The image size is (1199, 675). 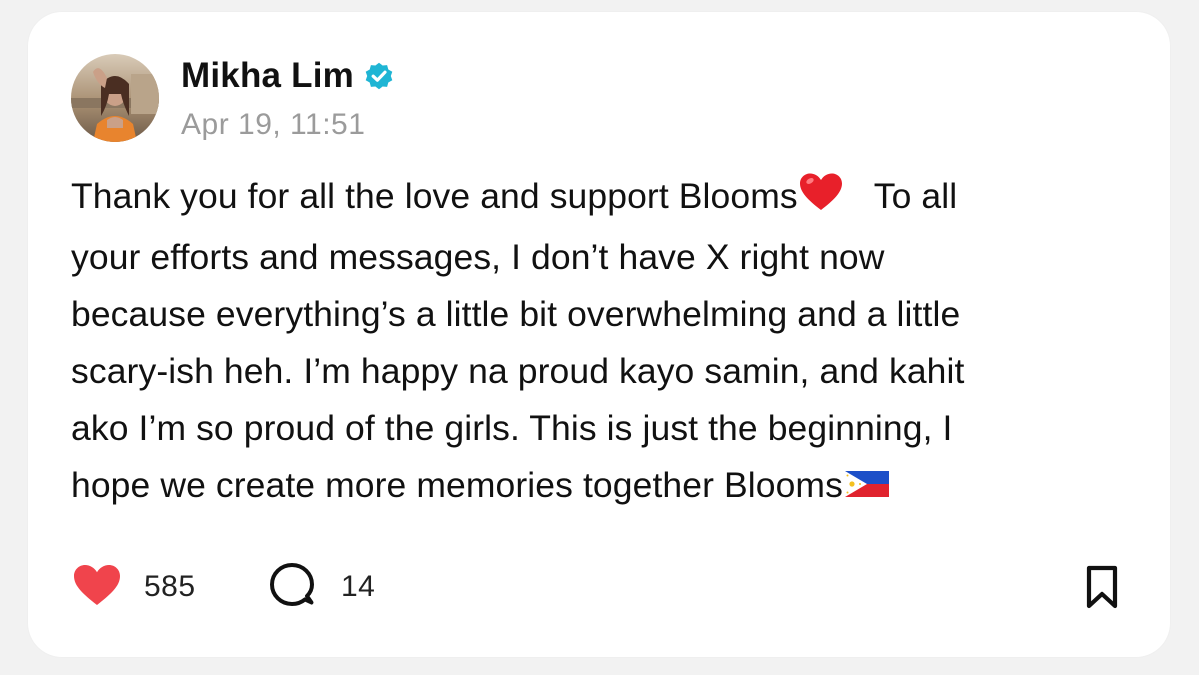 I want to click on author-row: Mikha Lim, so click(x=288, y=76).